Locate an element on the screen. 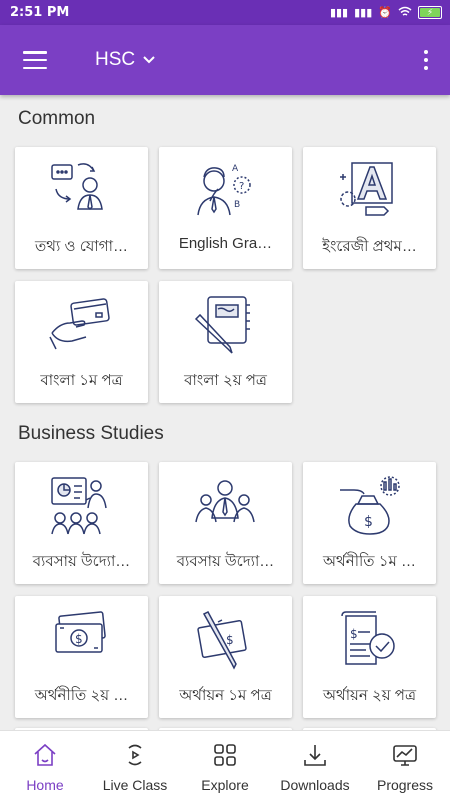 The width and height of the screenshot is (450, 801). team-icon is located at coordinates (225, 501).